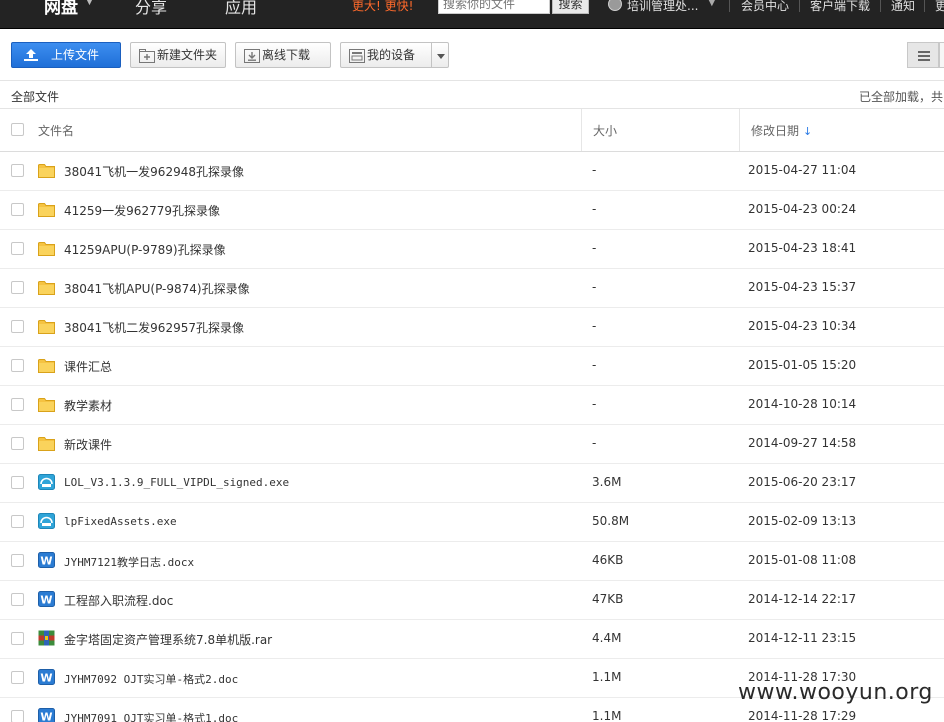  I want to click on file-row: W 工程部入职流程.doc 47KB 2014-12-14 22:17, so click(472, 600).